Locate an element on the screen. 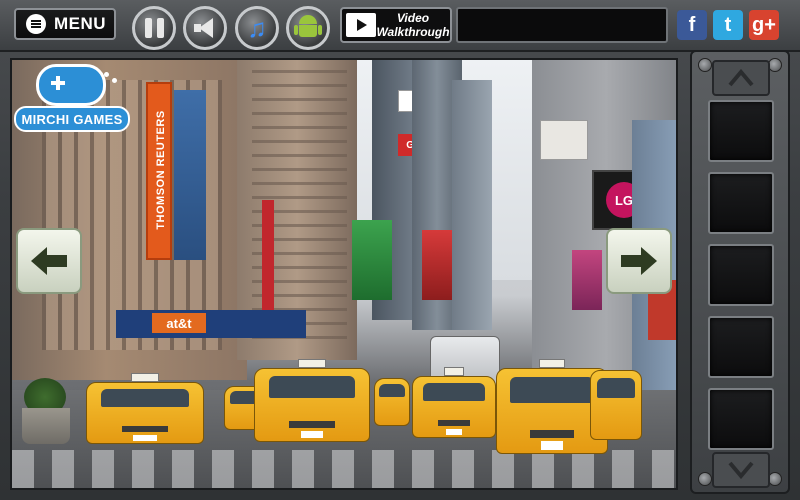  android-button is located at coordinates (308, 28).